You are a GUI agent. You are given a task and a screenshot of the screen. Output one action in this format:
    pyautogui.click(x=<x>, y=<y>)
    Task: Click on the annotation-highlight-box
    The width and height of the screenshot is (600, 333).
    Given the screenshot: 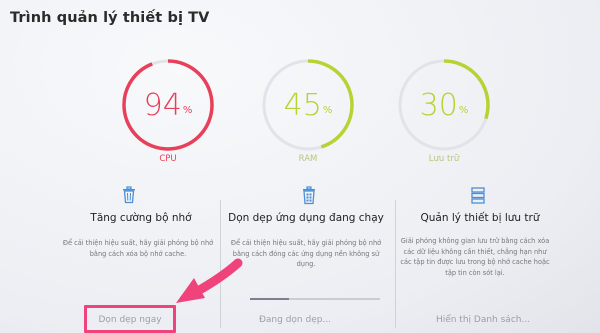 What is the action you would take?
    pyautogui.click(x=130, y=319)
    